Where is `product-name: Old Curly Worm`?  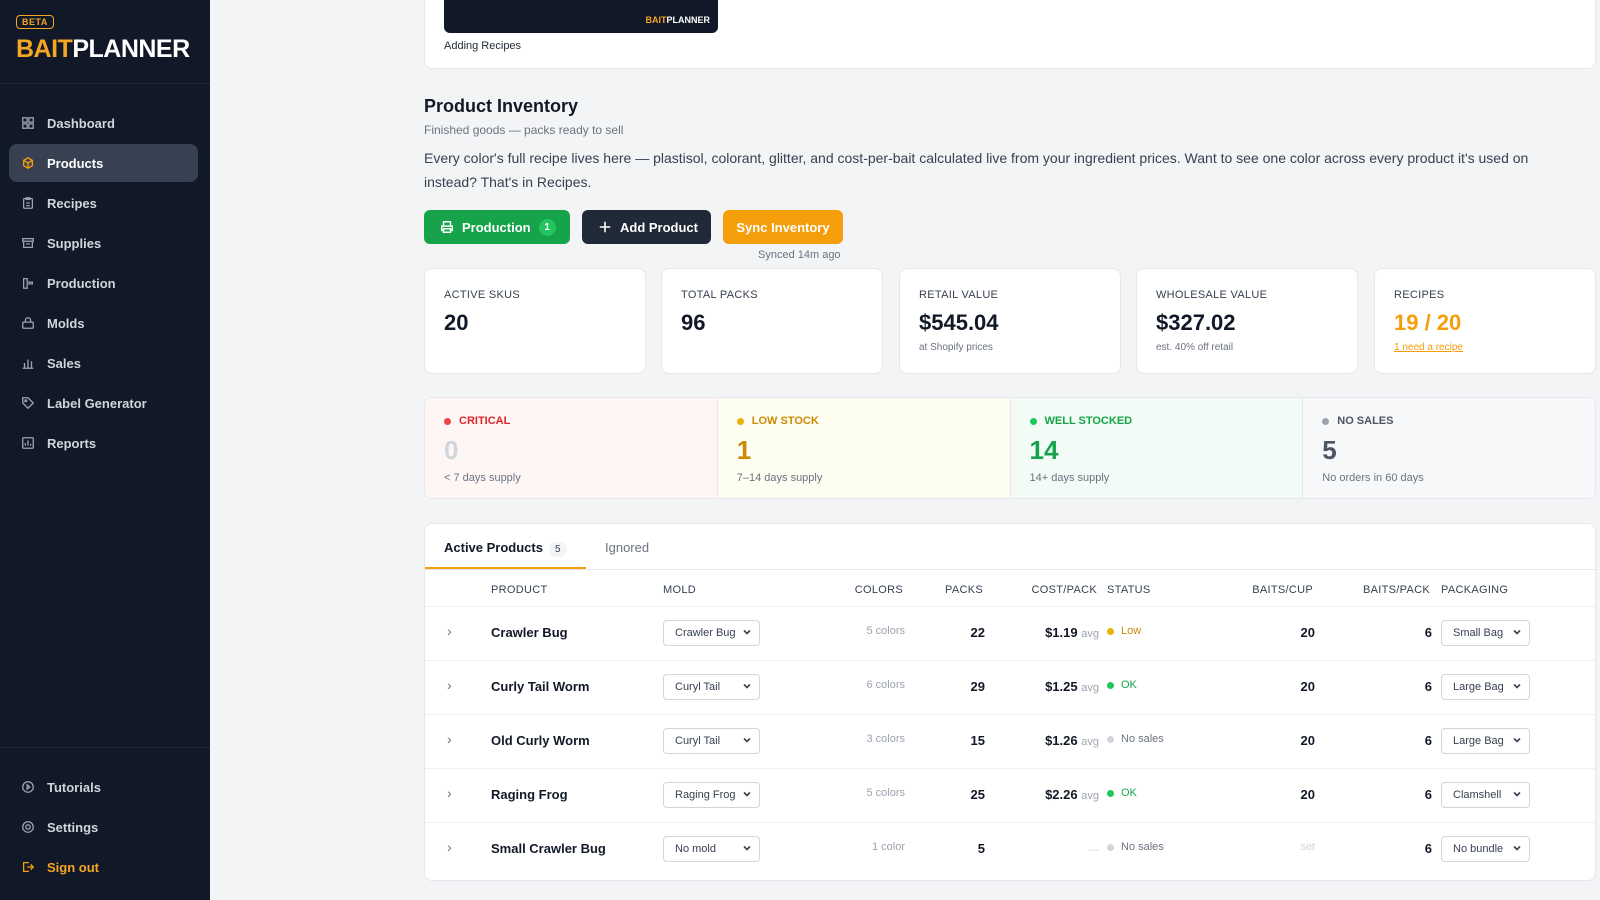
product-name: Old Curly Worm is located at coordinates (540, 740).